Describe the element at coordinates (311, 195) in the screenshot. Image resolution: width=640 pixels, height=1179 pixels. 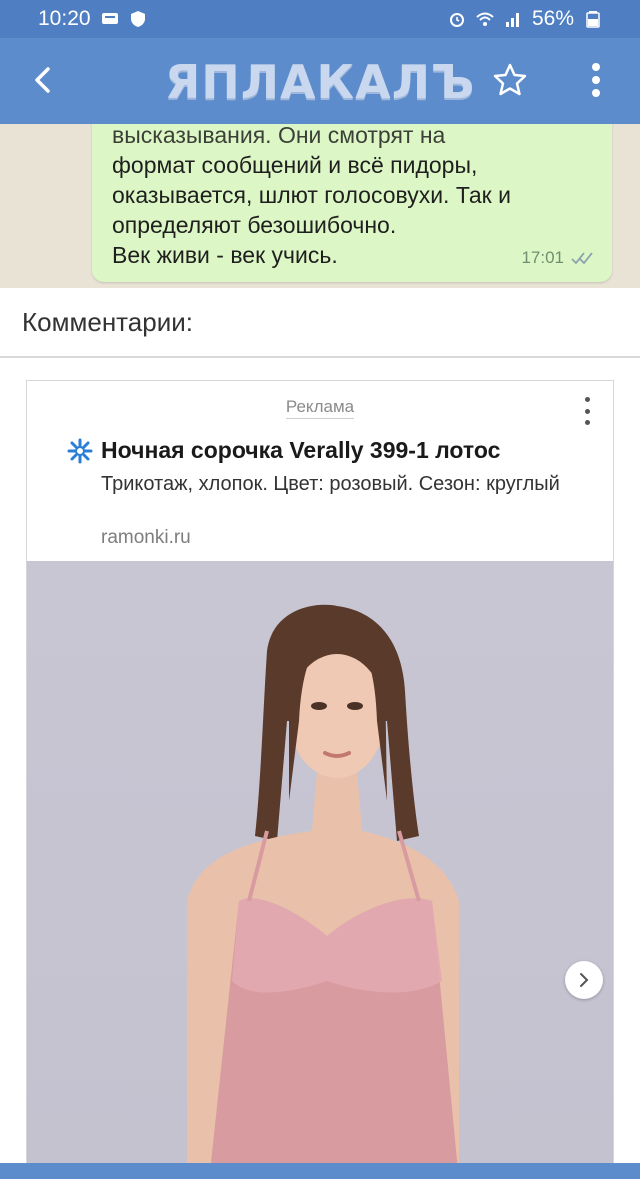
I see `message-line: оказывается, шлют голосовухи. Так и` at that location.